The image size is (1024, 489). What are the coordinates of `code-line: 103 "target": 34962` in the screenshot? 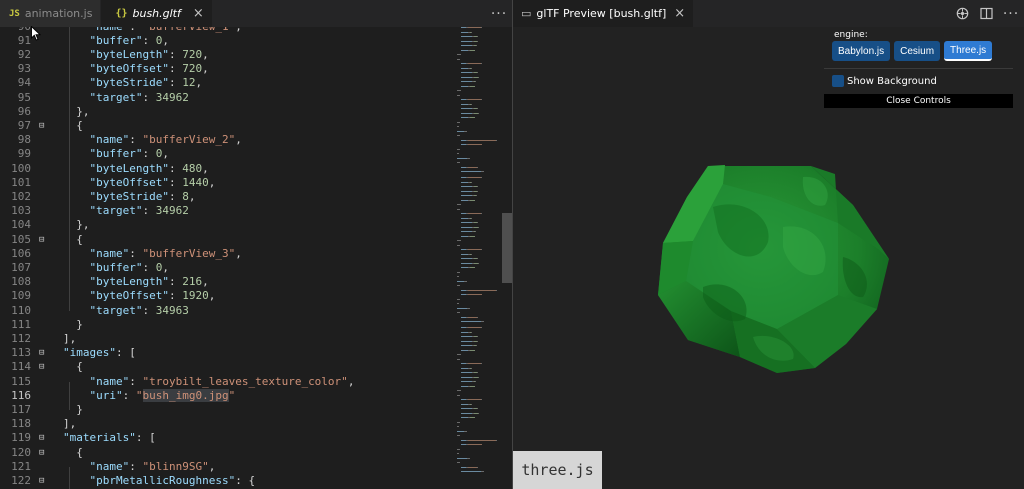 It's located at (226, 211).